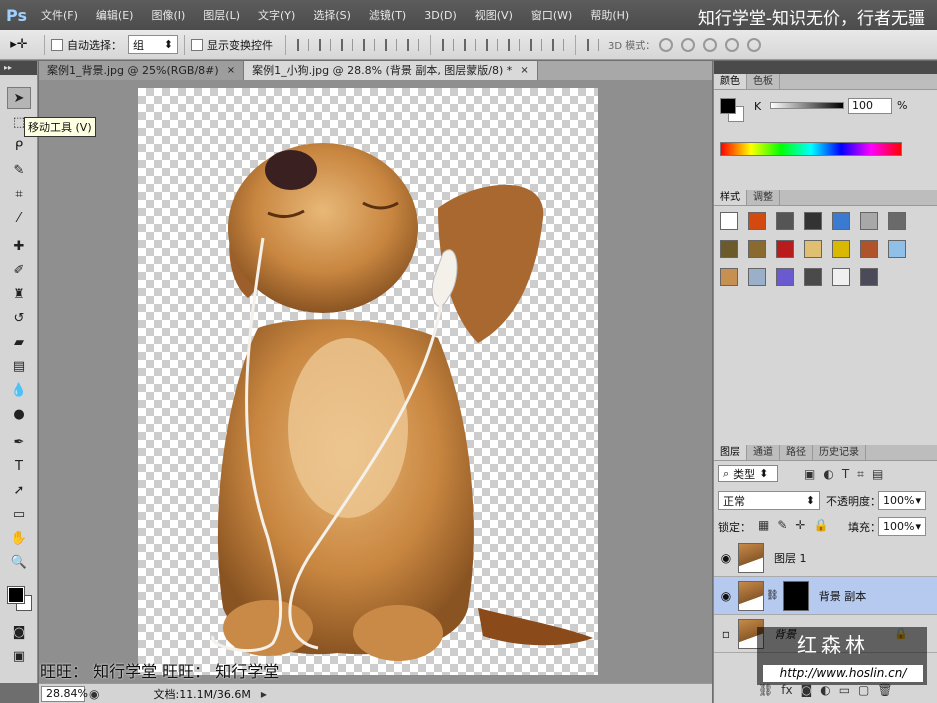  Describe the element at coordinates (19, 294) in the screenshot. I see `stamp-tool-icon: ♜` at that location.